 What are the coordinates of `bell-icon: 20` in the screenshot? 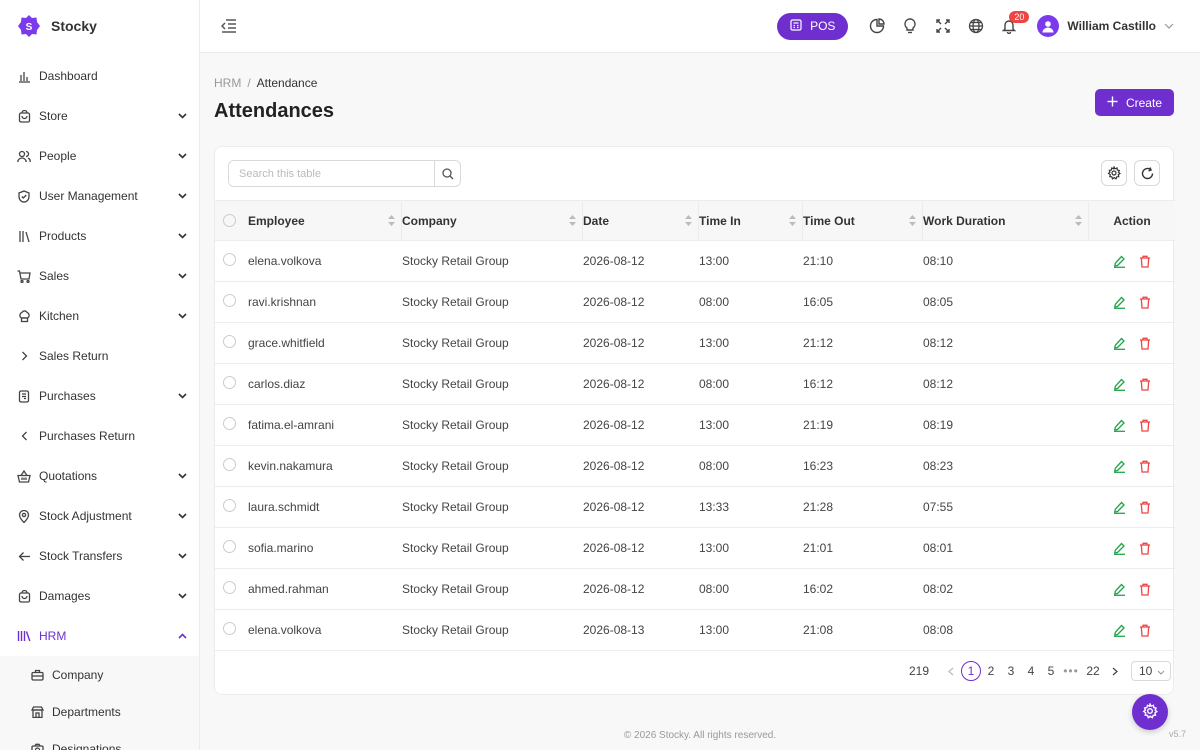 It's located at (1011, 25).